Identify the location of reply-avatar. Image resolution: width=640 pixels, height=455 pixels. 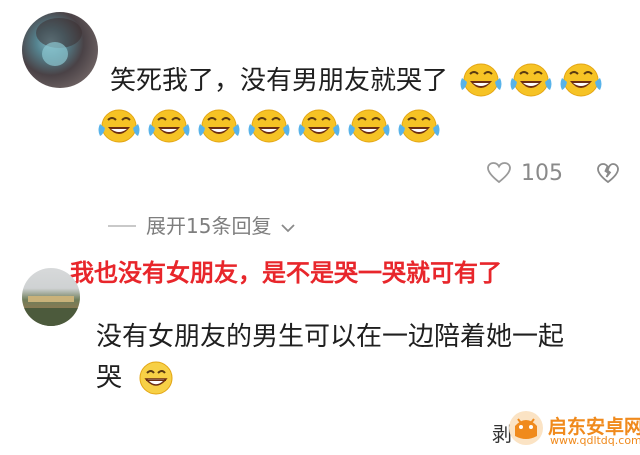
(51, 297).